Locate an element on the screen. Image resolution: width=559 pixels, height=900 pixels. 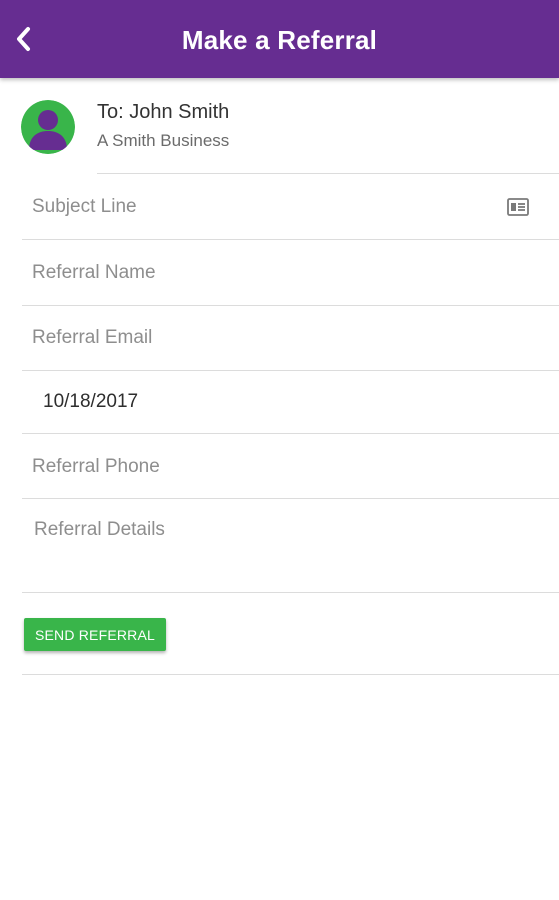
subject-field is located at coordinates (290, 207).